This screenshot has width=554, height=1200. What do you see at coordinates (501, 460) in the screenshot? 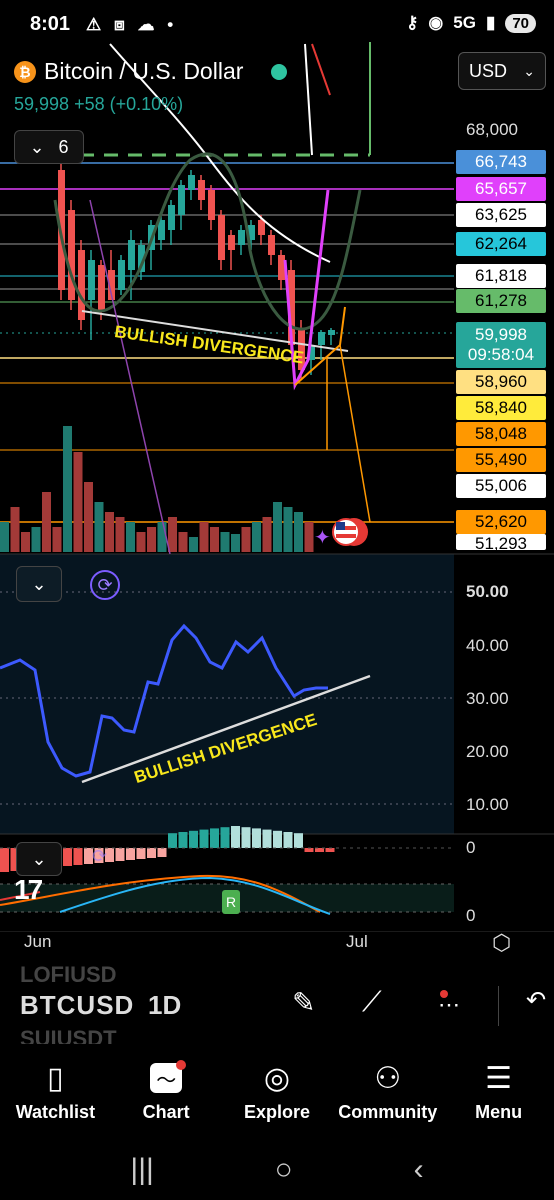
I see `price-level-label: 55,490` at bounding box center [501, 460].